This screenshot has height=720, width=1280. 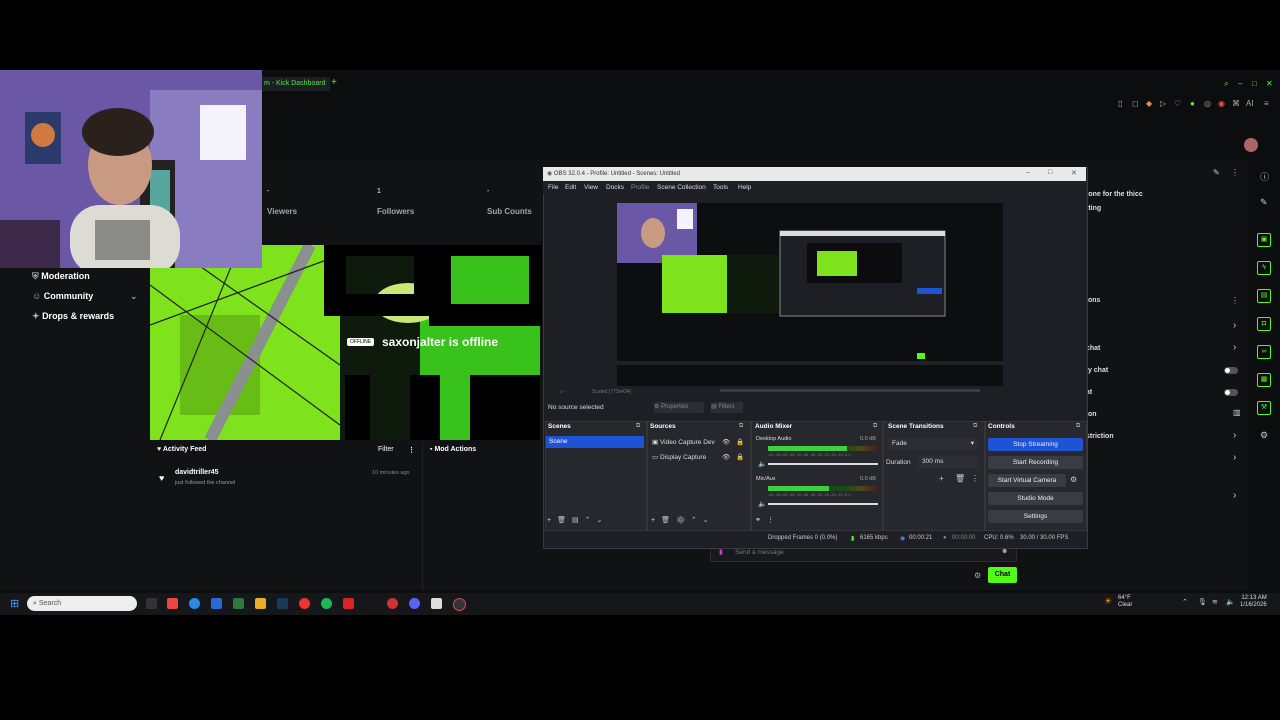 I want to click on start-recording-button: Start Recording, so click(x=1035, y=462).